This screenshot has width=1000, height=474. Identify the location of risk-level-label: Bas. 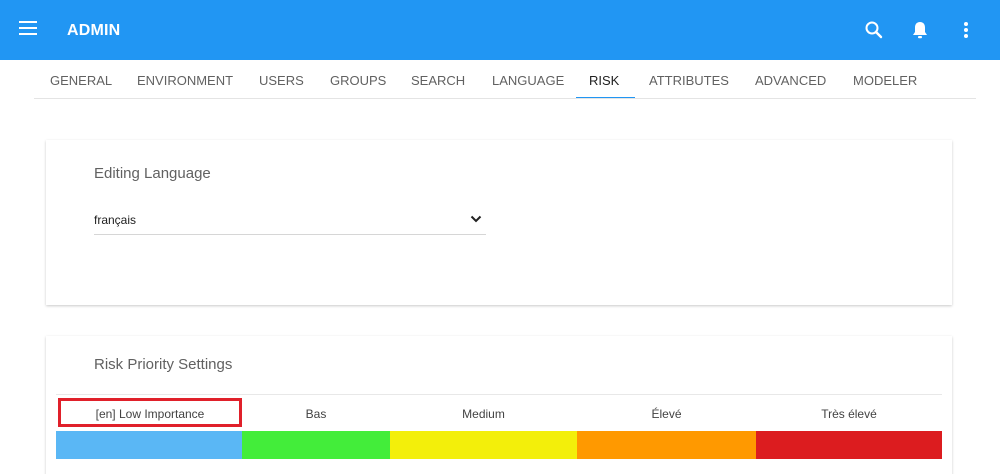
(316, 414).